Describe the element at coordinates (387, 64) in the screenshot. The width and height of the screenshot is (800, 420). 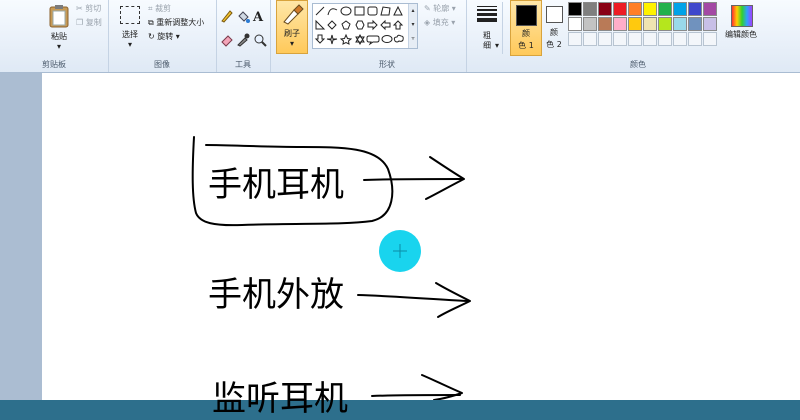
I see `shapes-group-label: 形状` at that location.